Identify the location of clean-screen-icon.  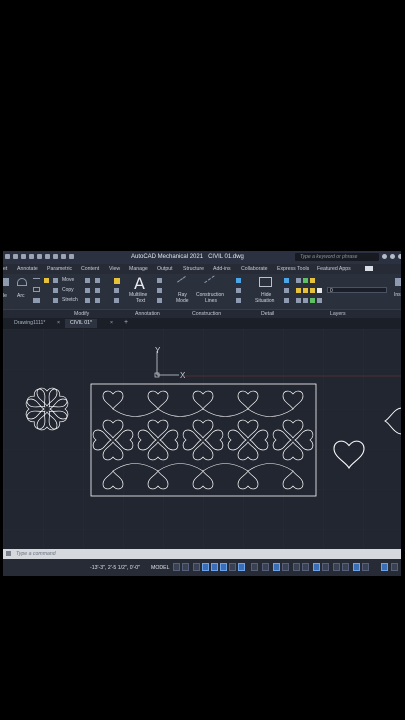
(365, 567).